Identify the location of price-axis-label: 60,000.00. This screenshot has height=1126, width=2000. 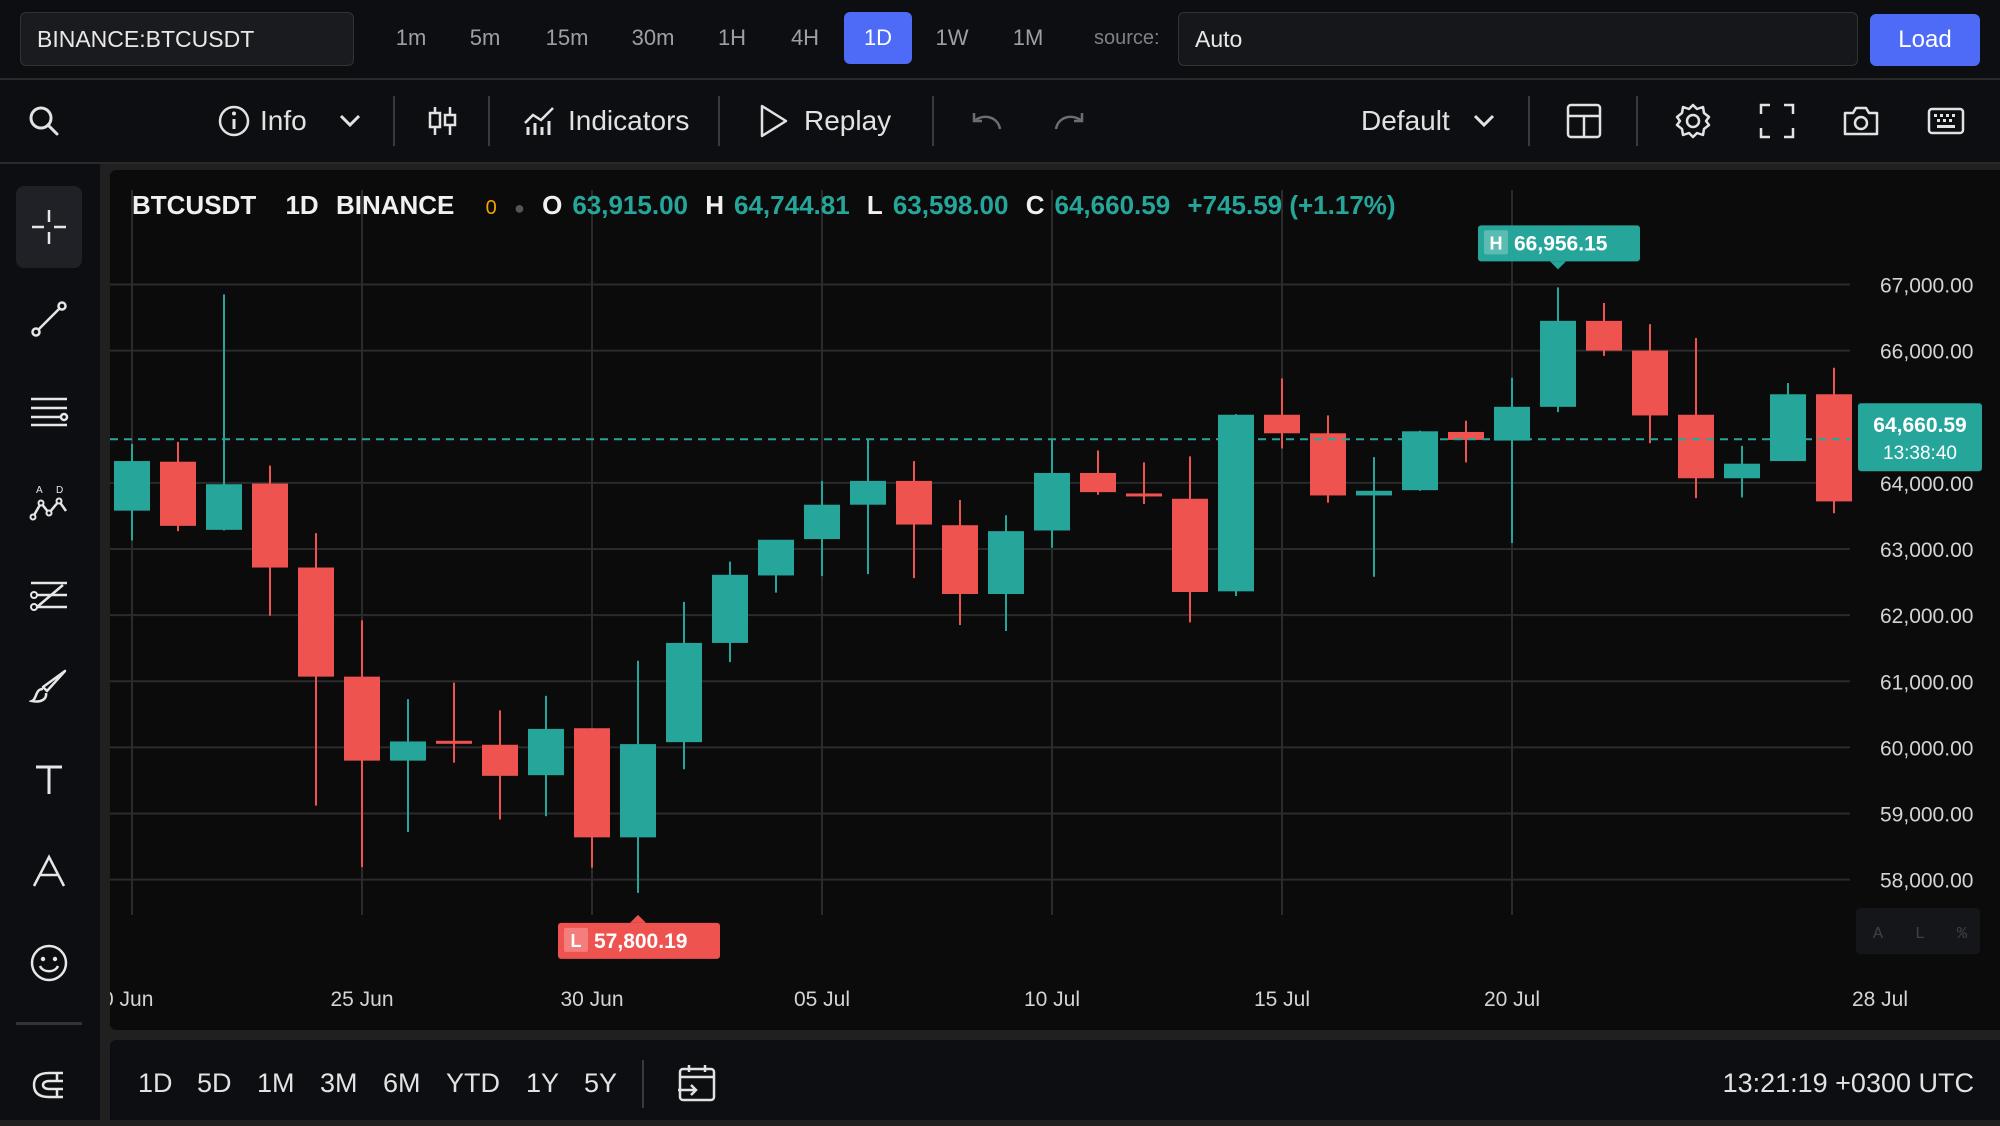
(1926, 748).